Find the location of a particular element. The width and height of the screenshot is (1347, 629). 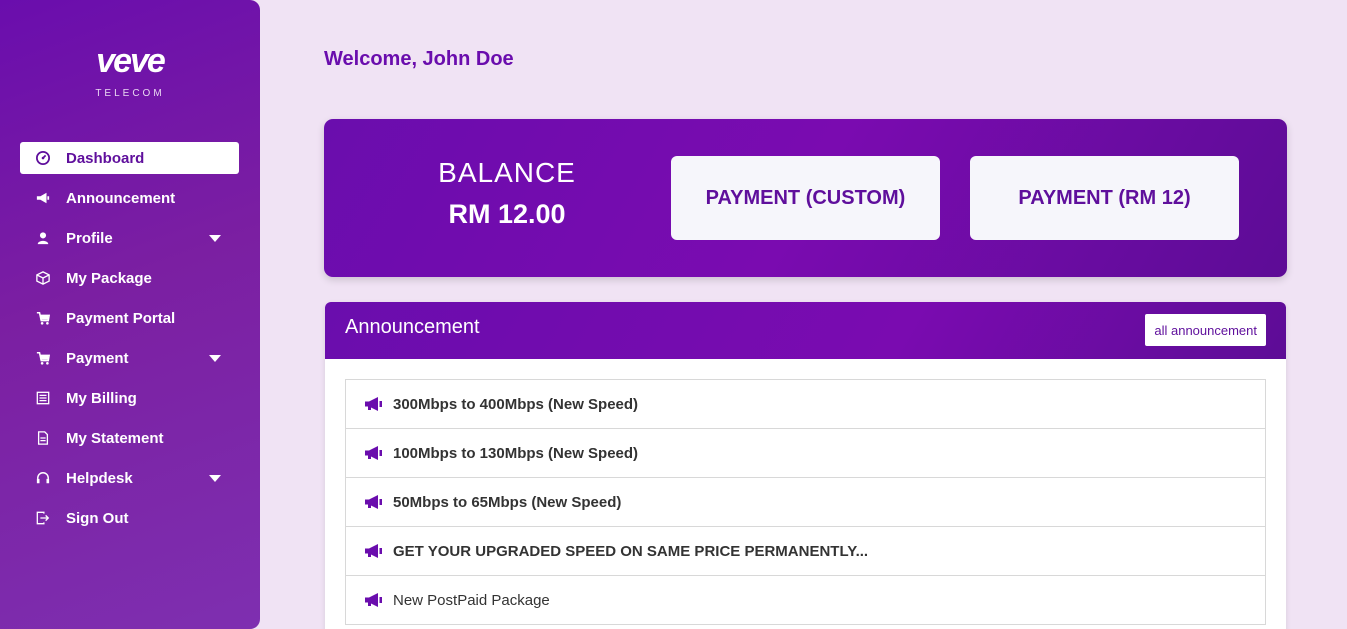

list-icon is located at coordinates (43, 398).